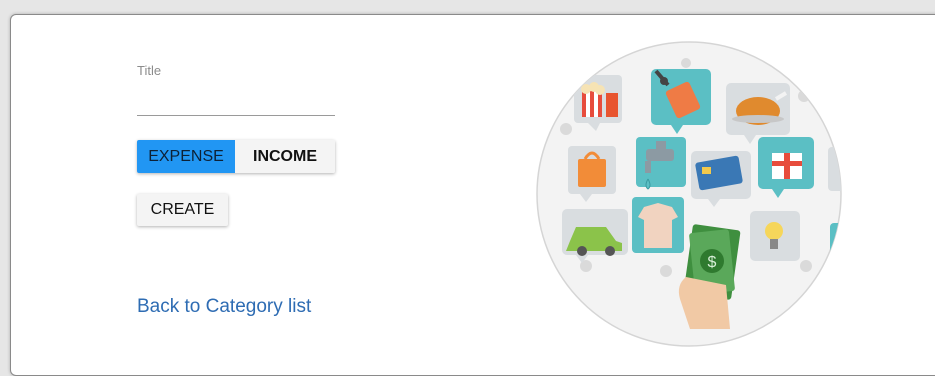  I want to click on gift-icon, so click(786, 167).